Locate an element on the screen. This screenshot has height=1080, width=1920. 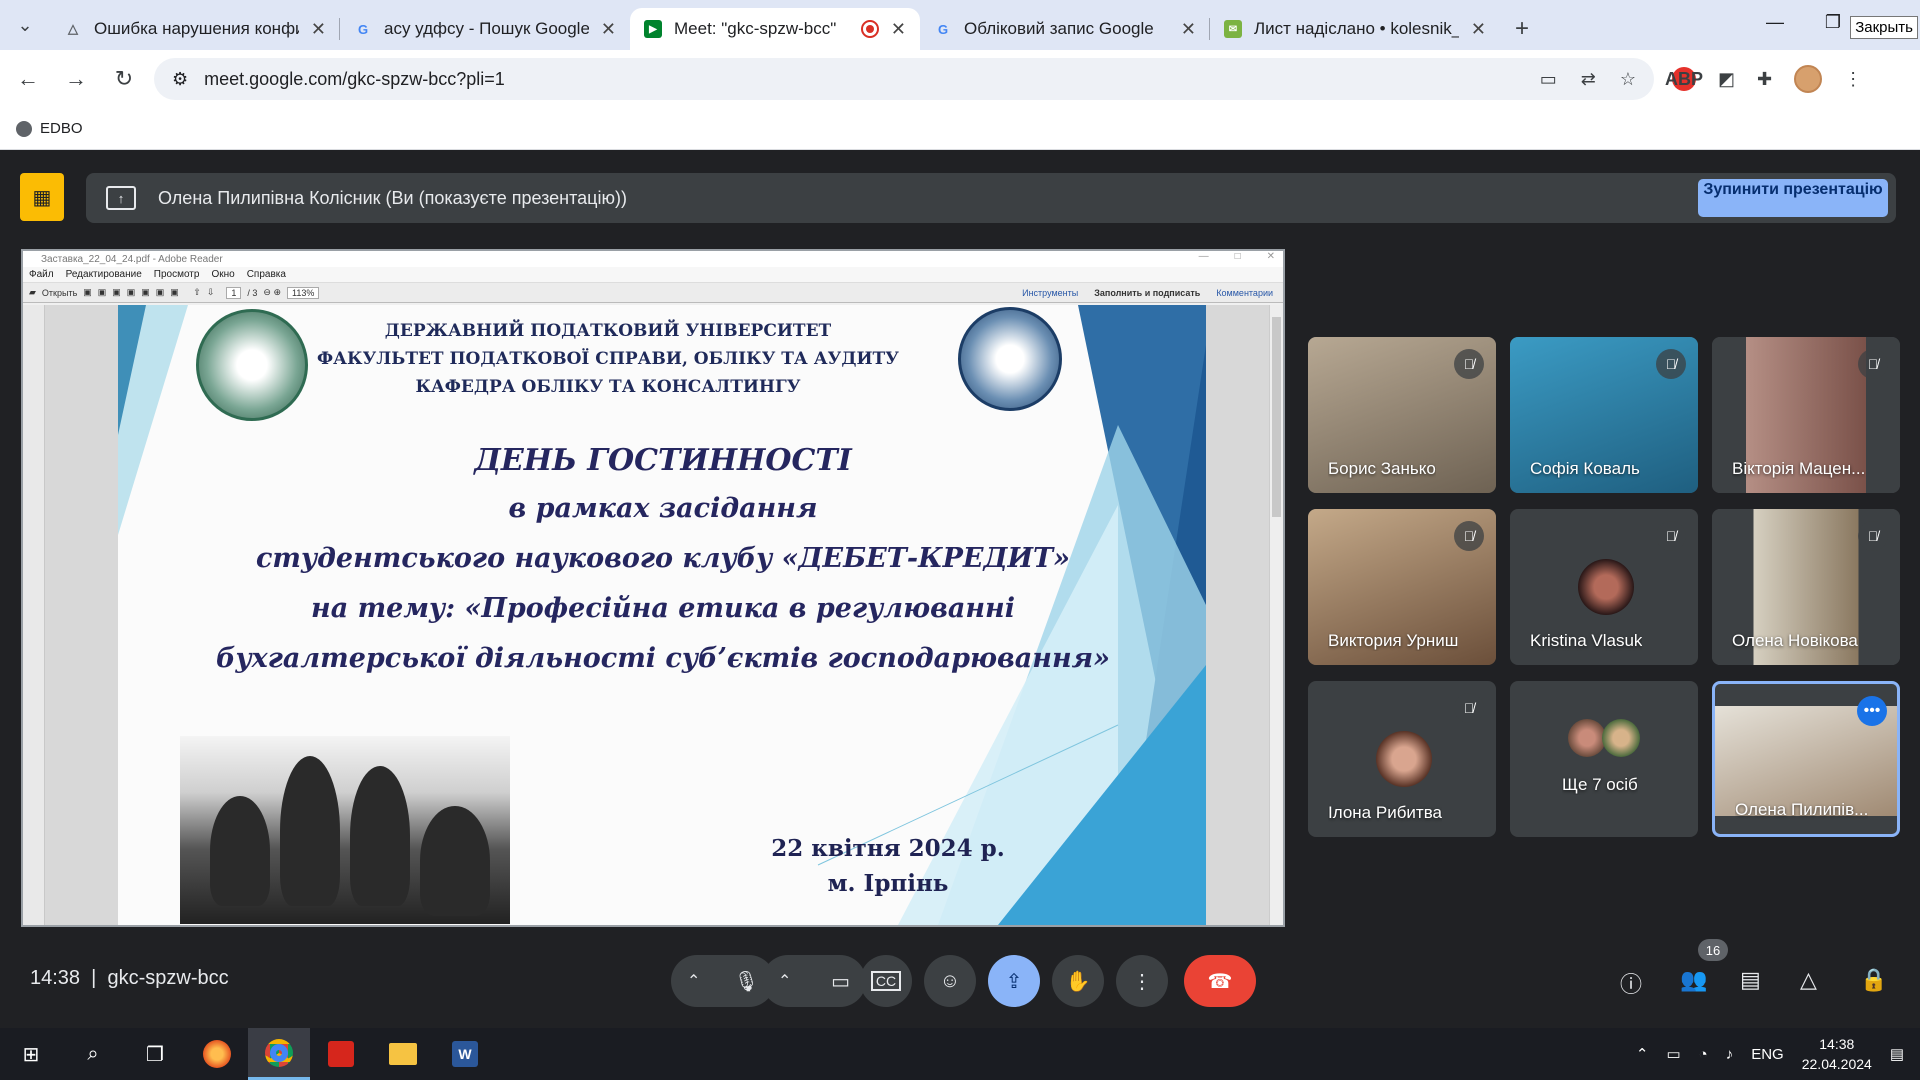
new-tab-button: + is located at coordinates (1522, 29).